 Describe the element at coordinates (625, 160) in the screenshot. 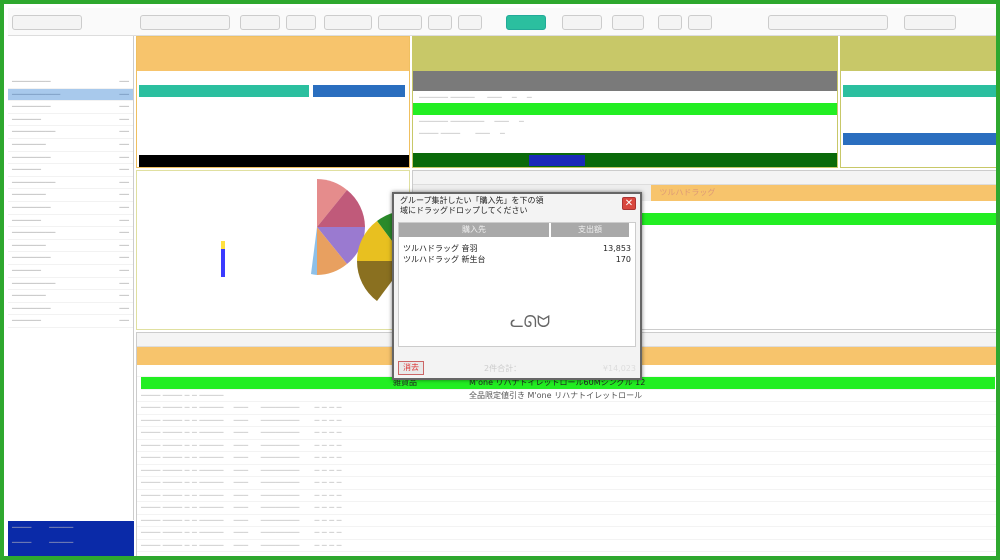

I see `transaction-total-bar` at that location.